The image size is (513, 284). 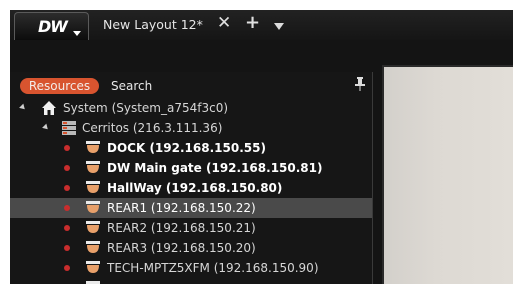 I want to click on tree-item-camera: REAR3 (192.168.150.20), so click(x=191, y=248).